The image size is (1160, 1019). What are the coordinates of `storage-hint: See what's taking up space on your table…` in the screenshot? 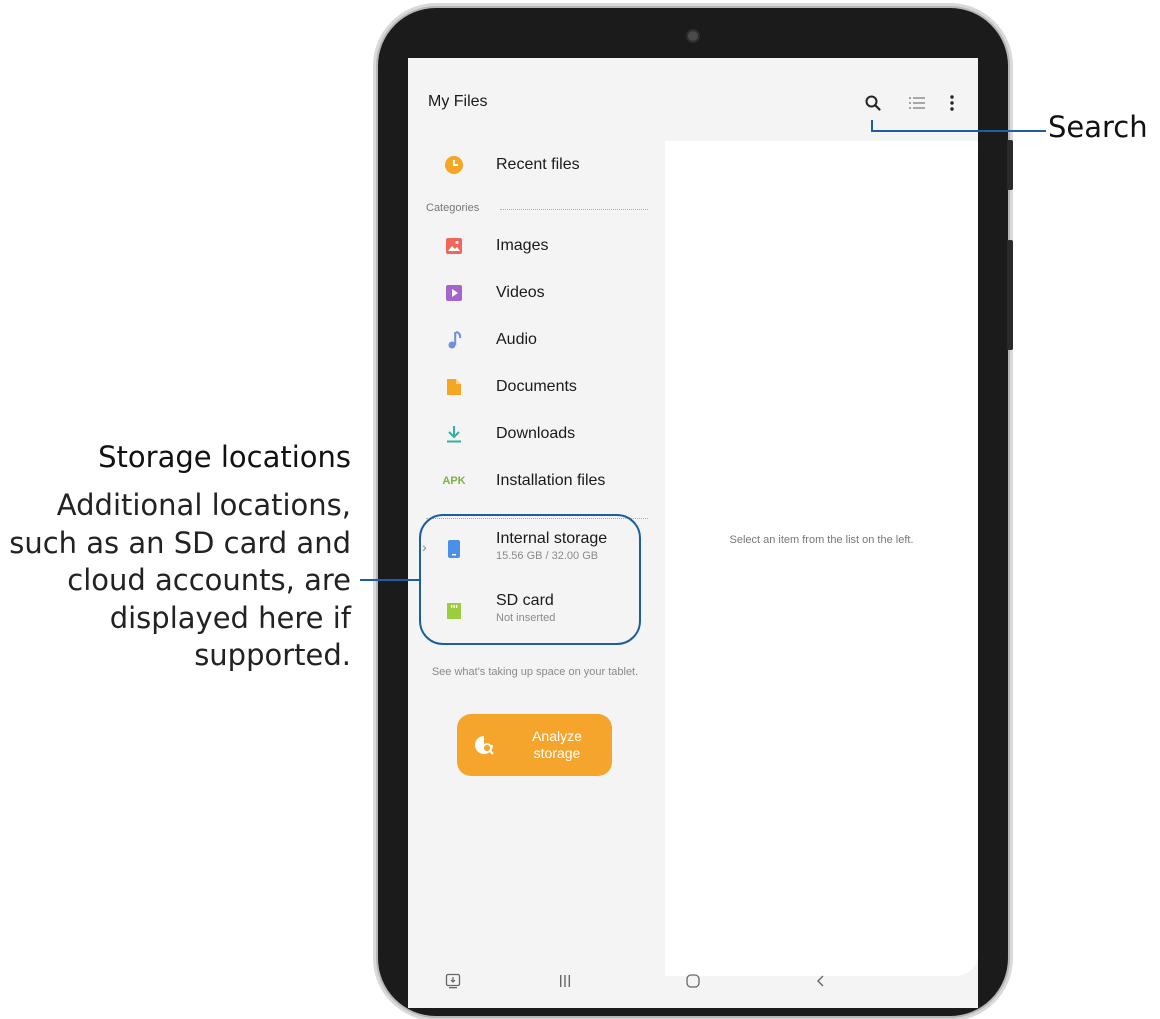 It's located at (535, 672).